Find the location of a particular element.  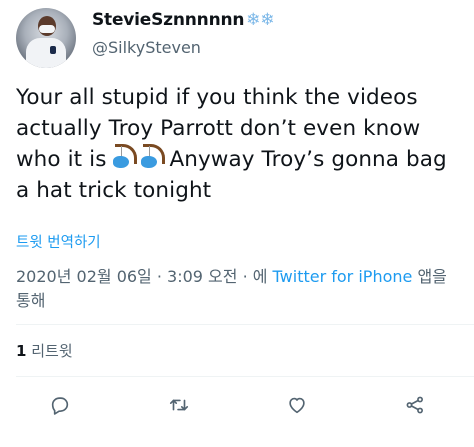

retweet-button is located at coordinates (179, 405).